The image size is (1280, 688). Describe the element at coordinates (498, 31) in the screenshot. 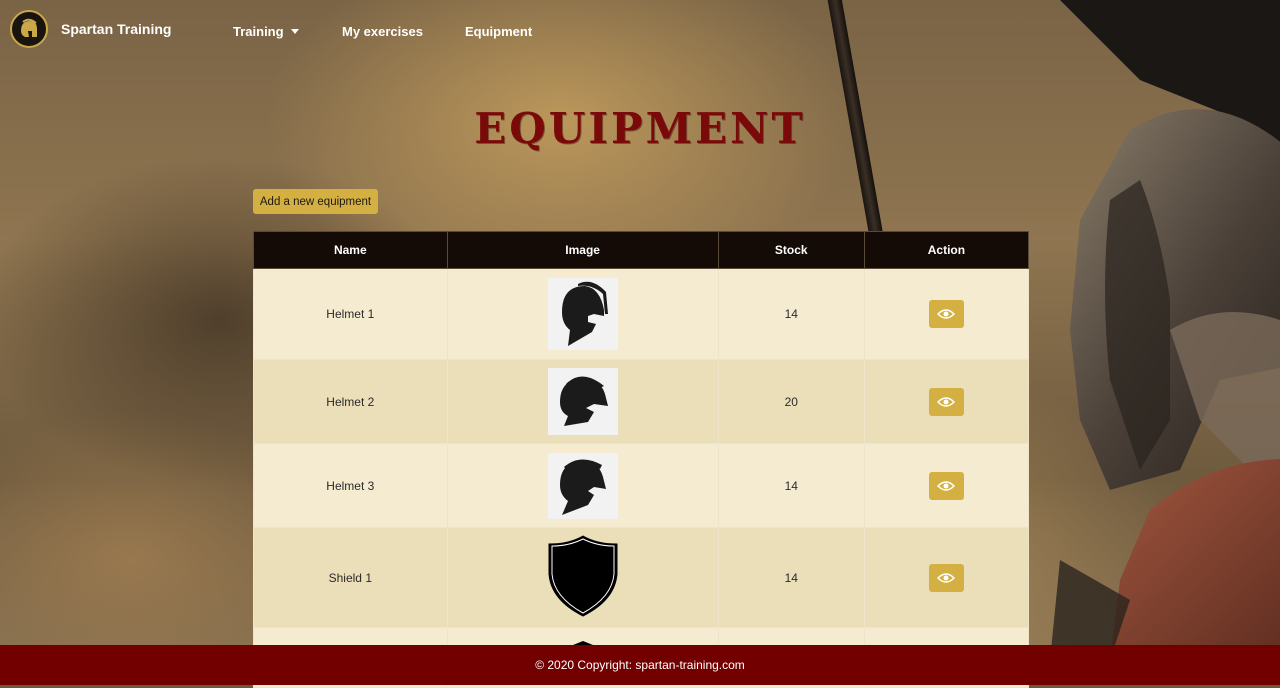

I see `nav-equipment: Equipment` at that location.